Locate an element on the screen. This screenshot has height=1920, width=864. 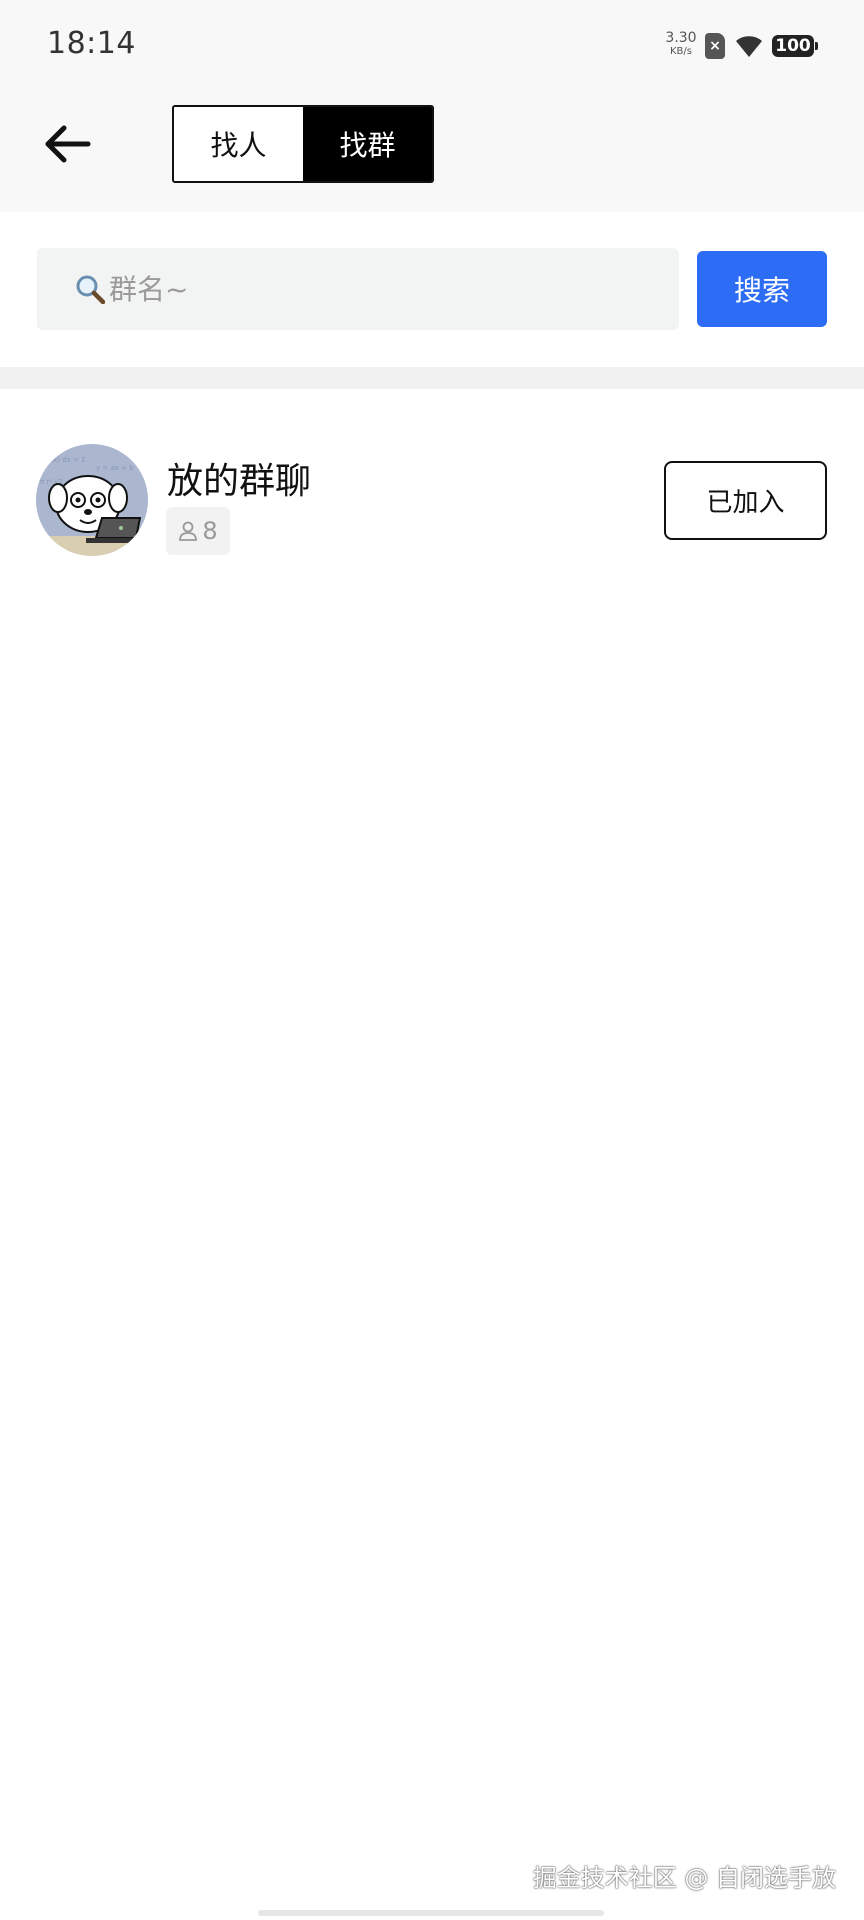
group-avatar: ∫ f(x) dx = Σ y = ax + b π r² √2 is located at coordinates (92, 500).